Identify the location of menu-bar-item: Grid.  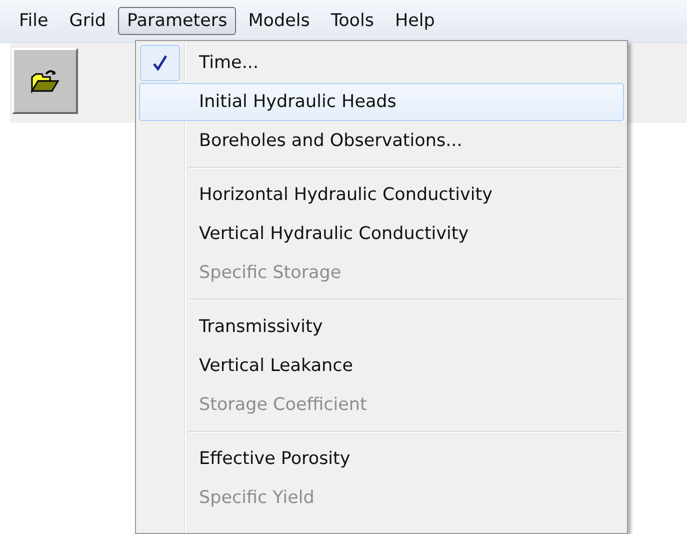
(88, 21).